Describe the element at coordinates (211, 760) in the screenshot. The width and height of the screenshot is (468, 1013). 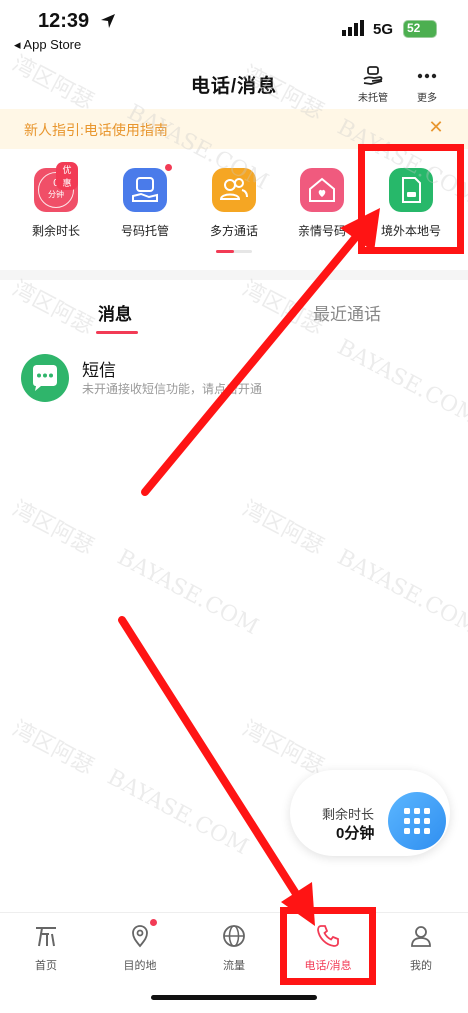
I see `annotation-arrow-down` at that location.